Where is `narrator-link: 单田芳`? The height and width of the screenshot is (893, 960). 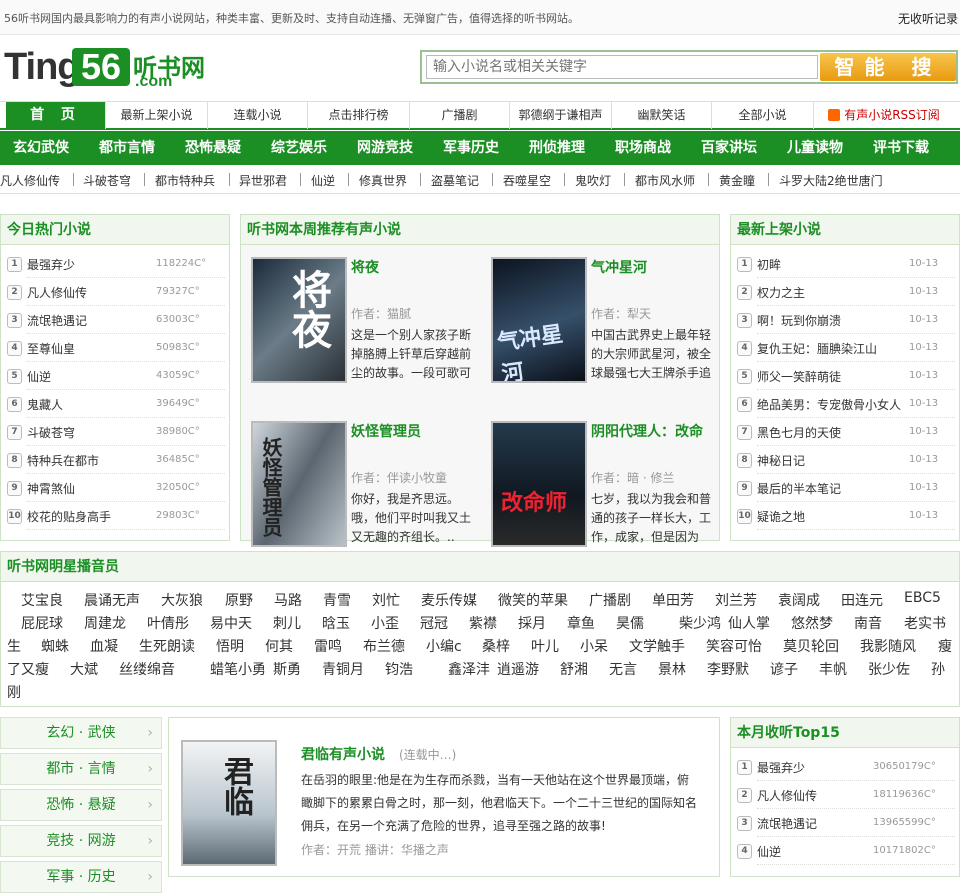
narrator-link: 单田芳 is located at coordinates (673, 600).